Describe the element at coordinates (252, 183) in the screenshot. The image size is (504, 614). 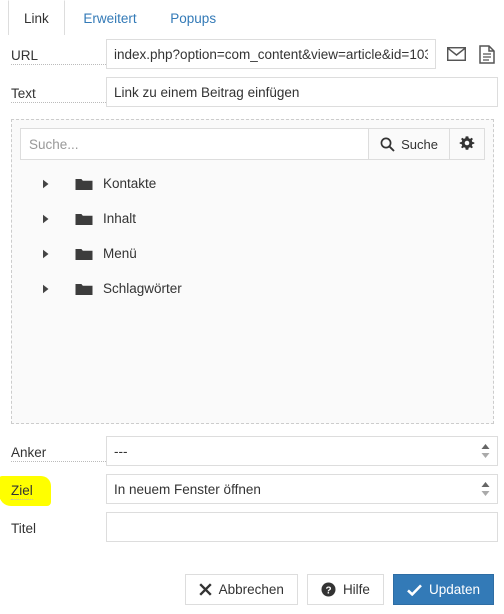
I see `tree-row-kontakte: Kontakte` at that location.